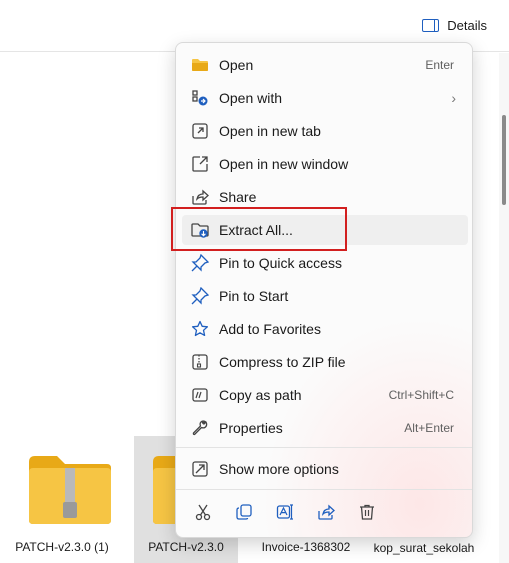  What do you see at coordinates (200, 65) in the screenshot?
I see `folder-open-icon` at bounding box center [200, 65].